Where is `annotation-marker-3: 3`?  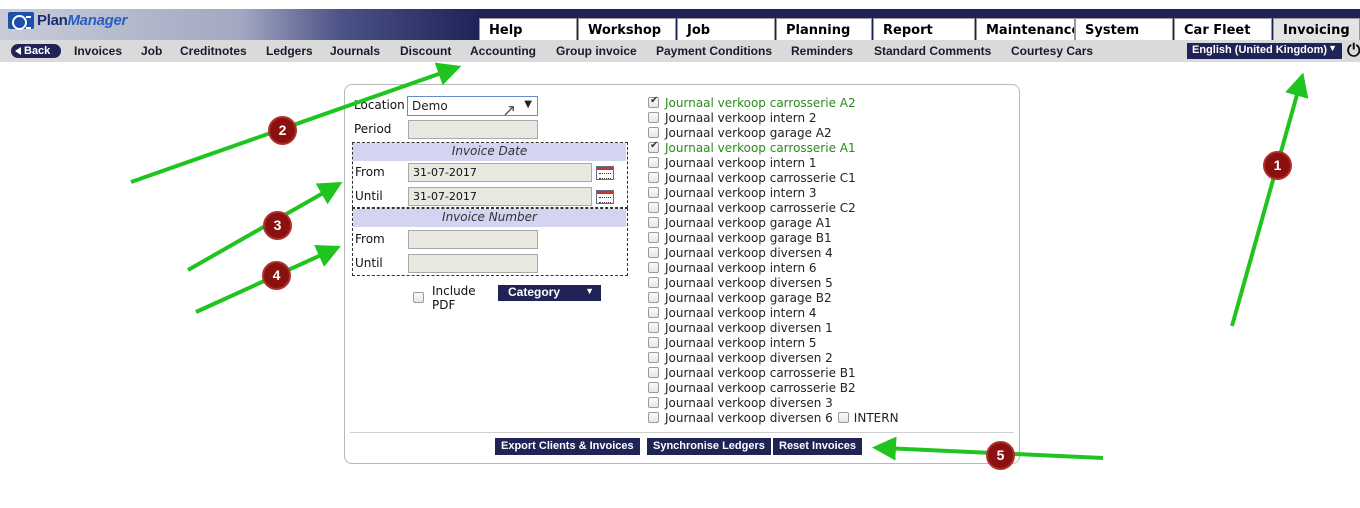
annotation-marker-3: 3 is located at coordinates (277, 225).